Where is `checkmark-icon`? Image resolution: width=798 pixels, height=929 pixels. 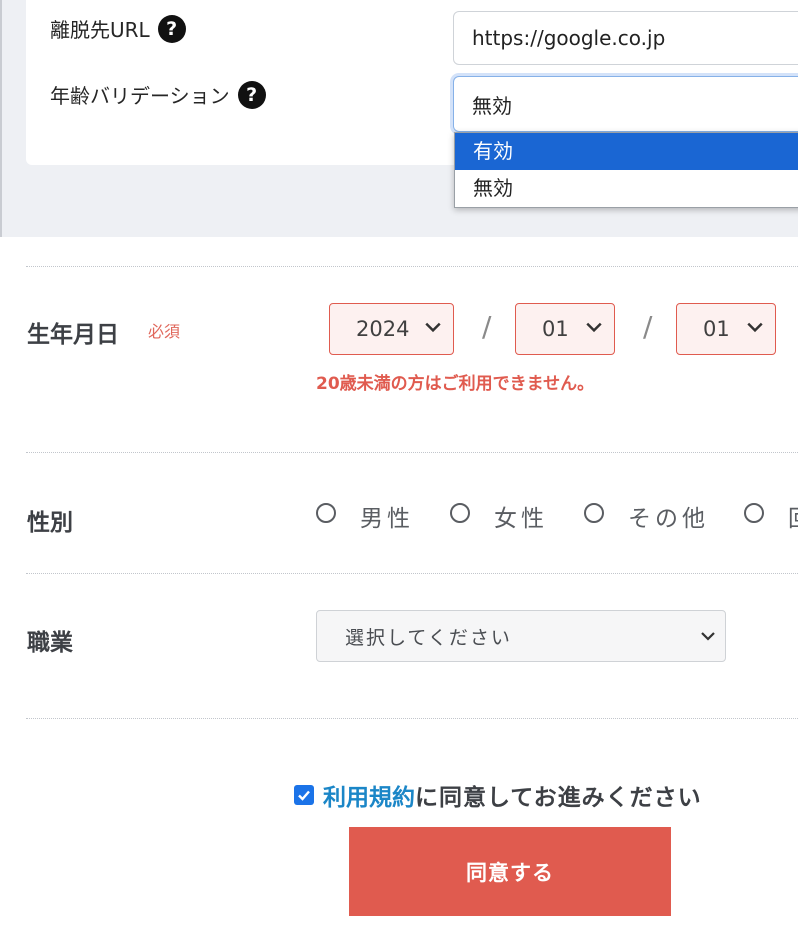 checkmark-icon is located at coordinates (304, 795).